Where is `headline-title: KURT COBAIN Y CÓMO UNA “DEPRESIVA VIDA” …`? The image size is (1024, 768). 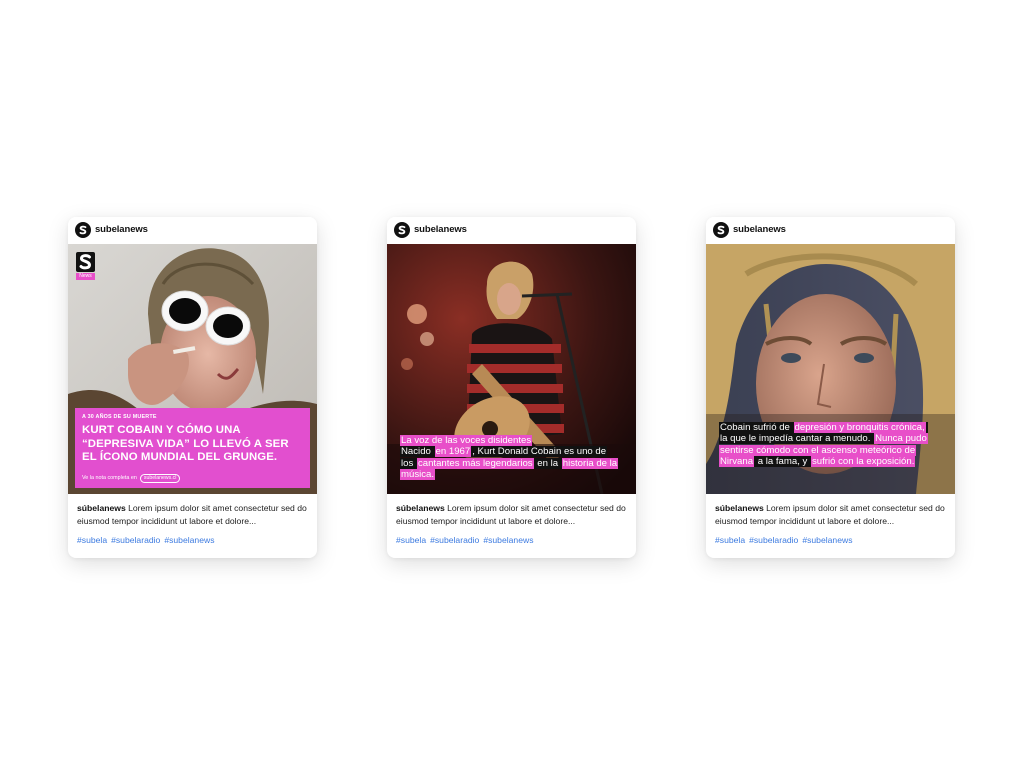 headline-title: KURT COBAIN Y CÓMO UNA “DEPRESIVA VIDA” … is located at coordinates (185, 444).